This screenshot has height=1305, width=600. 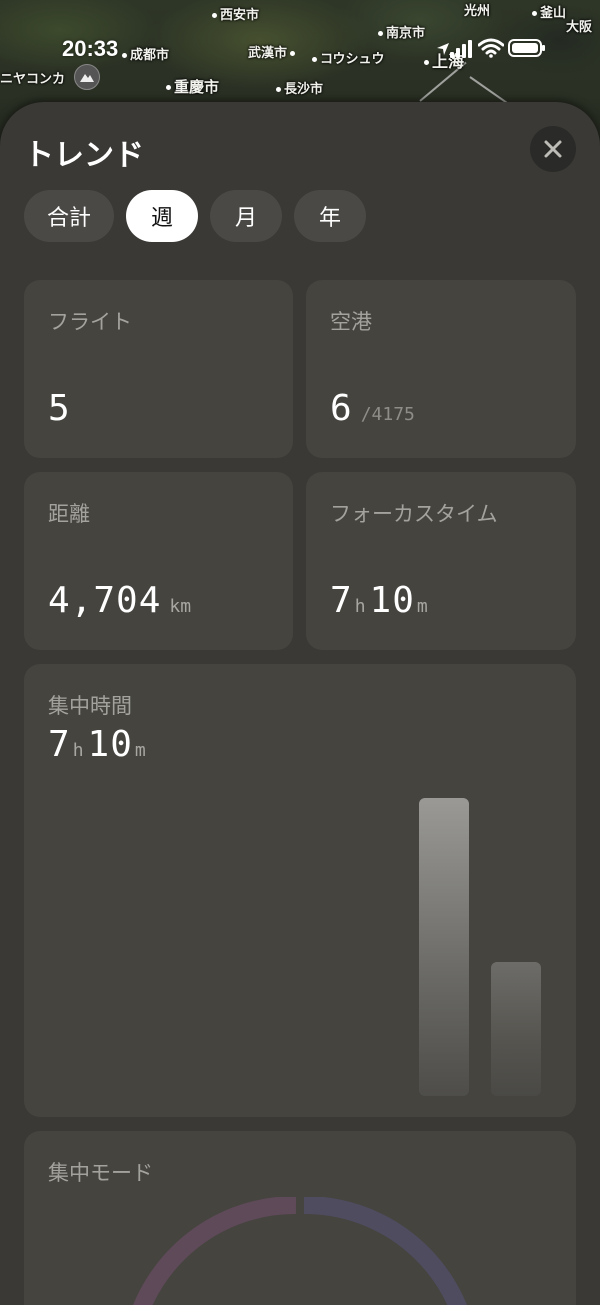 What do you see at coordinates (246, 216) in the screenshot?
I see `tab-month: 月` at bounding box center [246, 216].